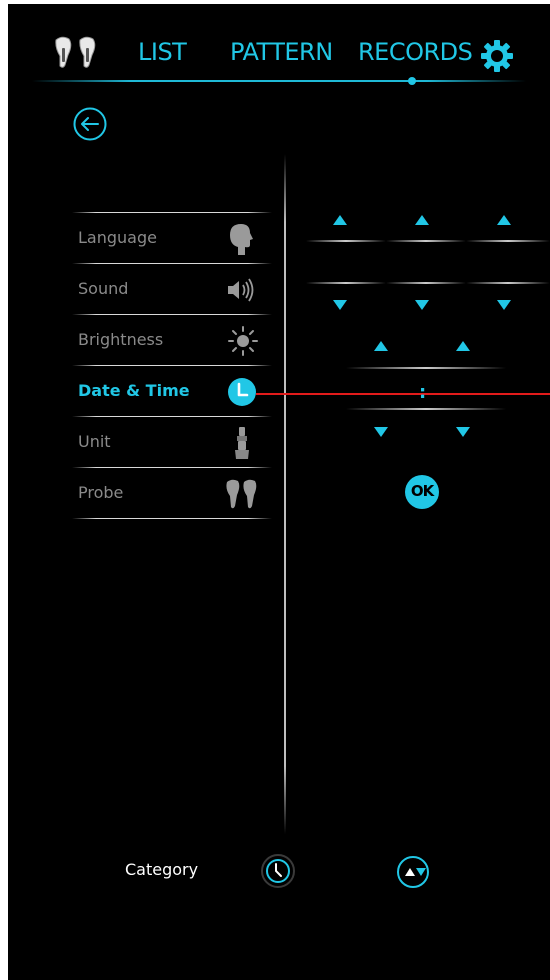  What do you see at coordinates (422, 305) in the screenshot?
I see `date-field-2-down-arrow` at bounding box center [422, 305].